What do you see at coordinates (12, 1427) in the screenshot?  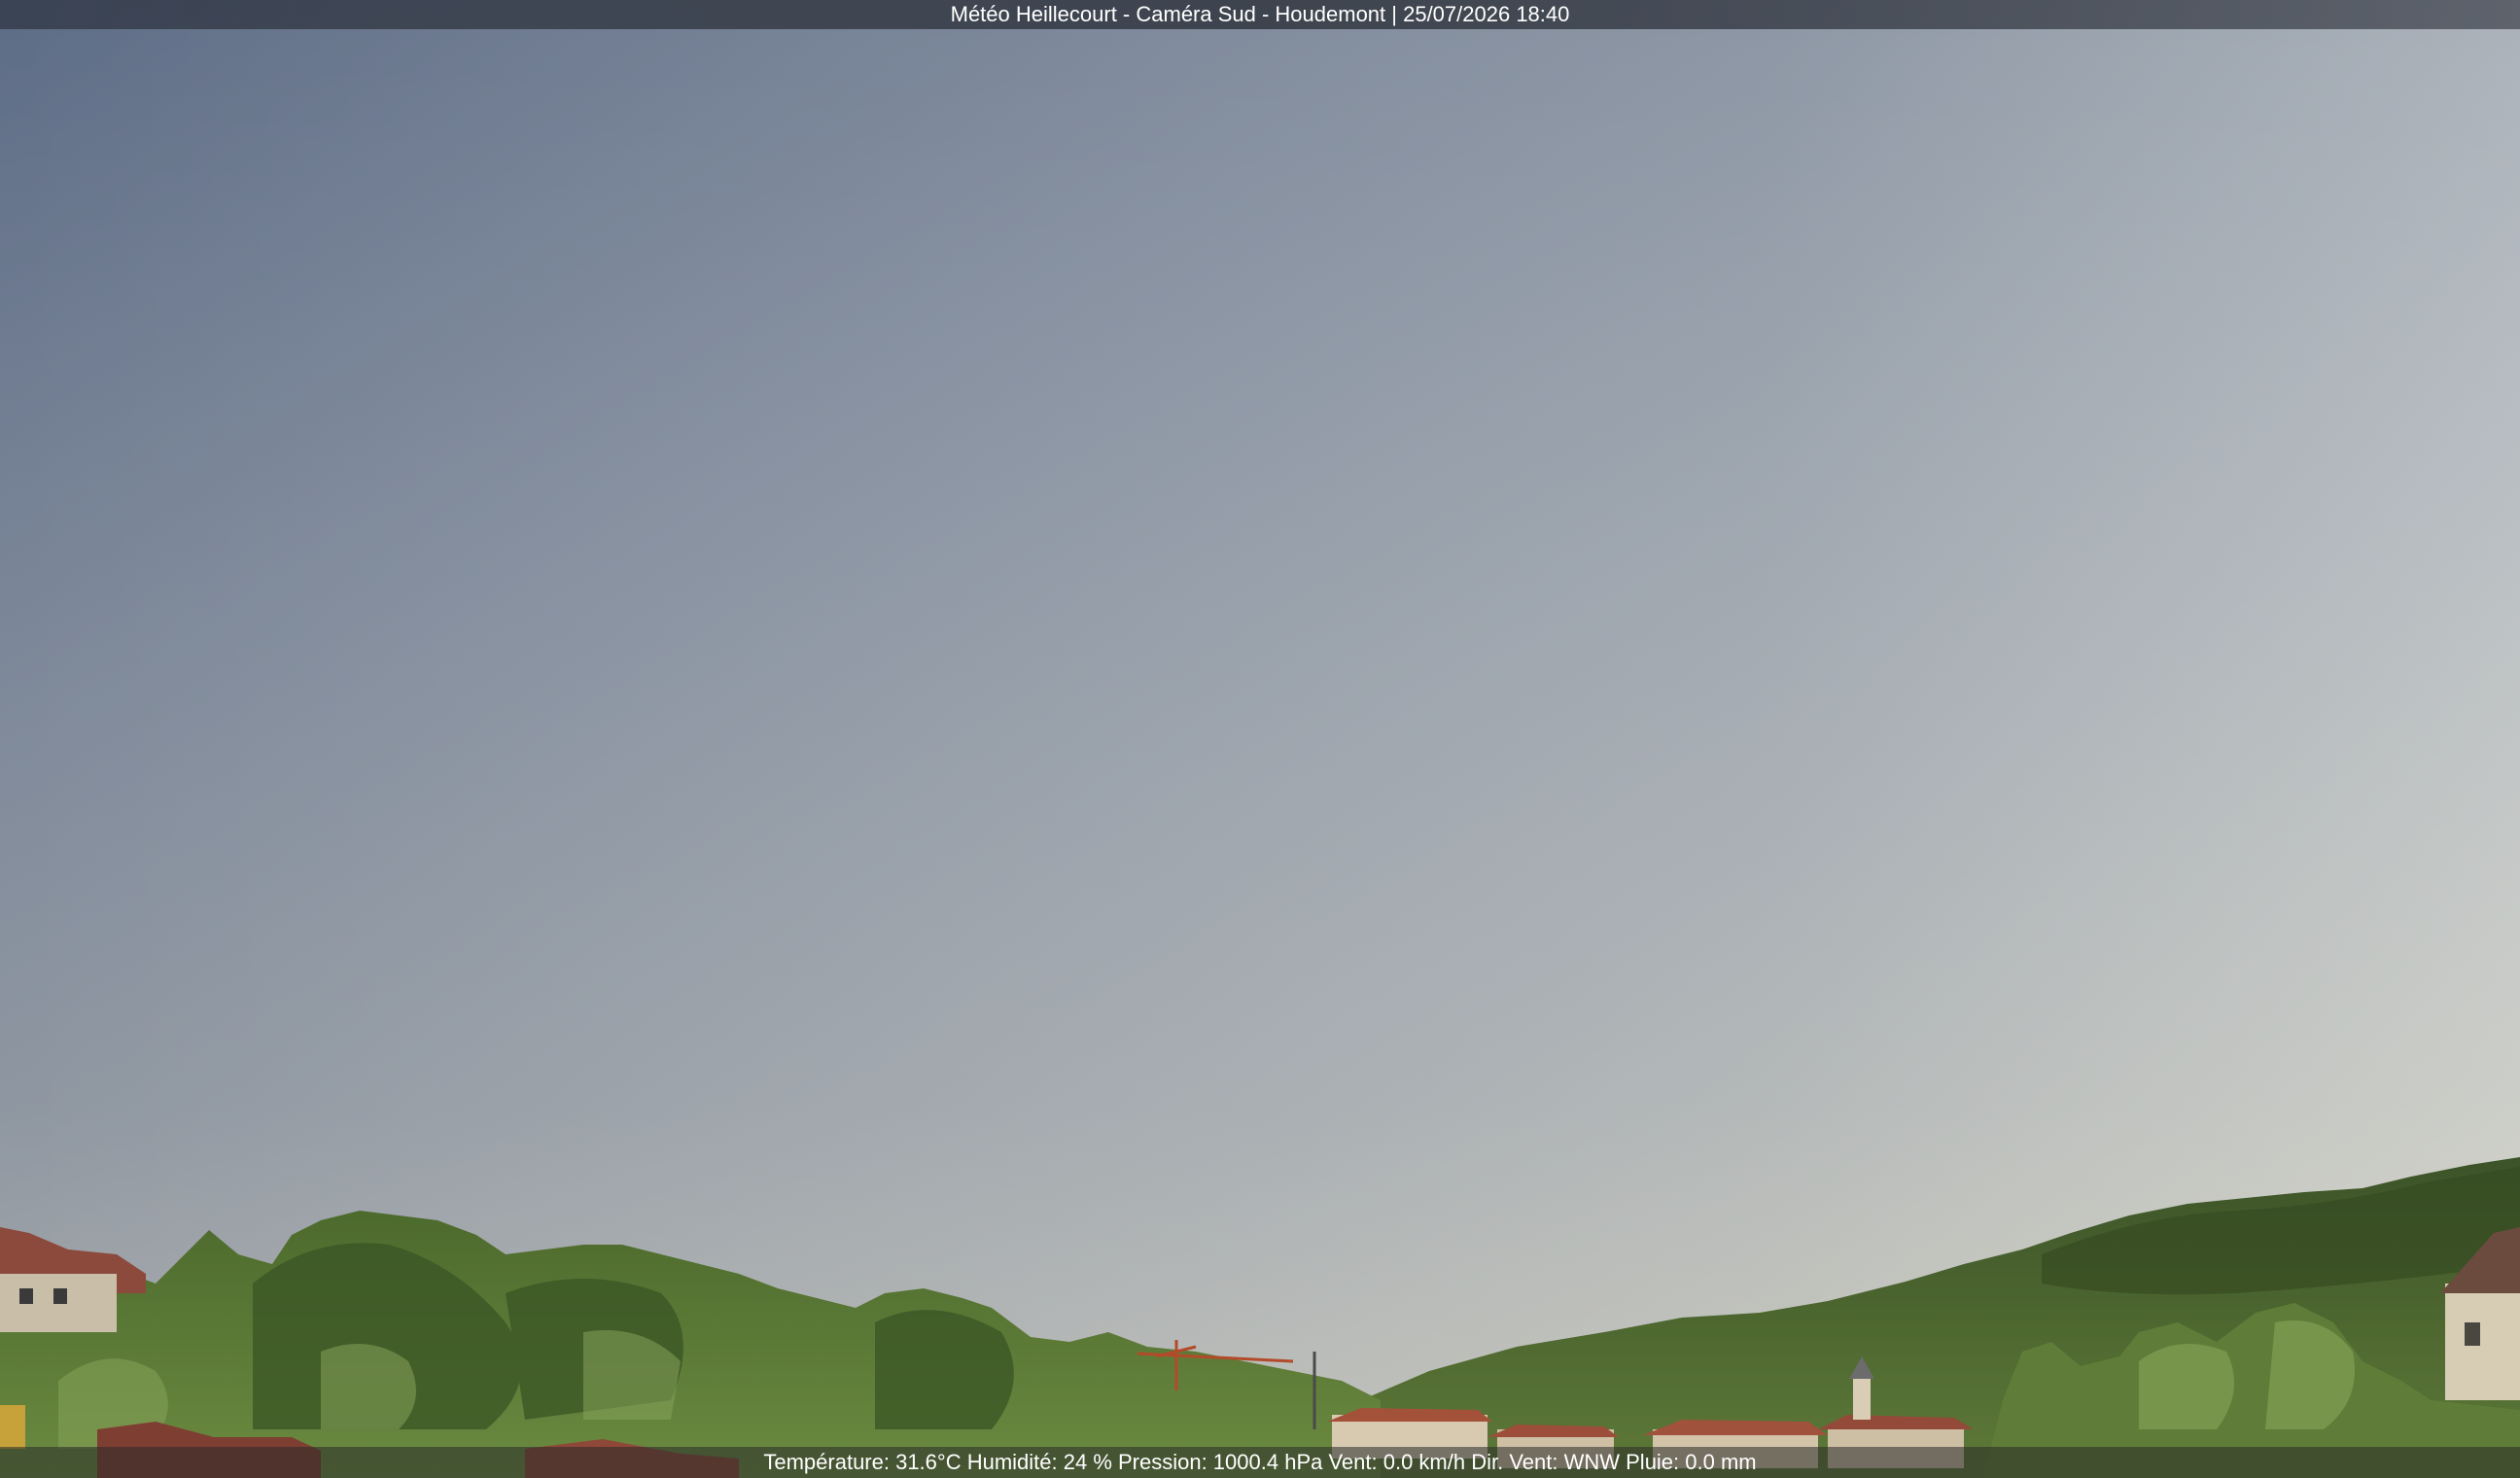 I see `yellow-wall` at bounding box center [12, 1427].